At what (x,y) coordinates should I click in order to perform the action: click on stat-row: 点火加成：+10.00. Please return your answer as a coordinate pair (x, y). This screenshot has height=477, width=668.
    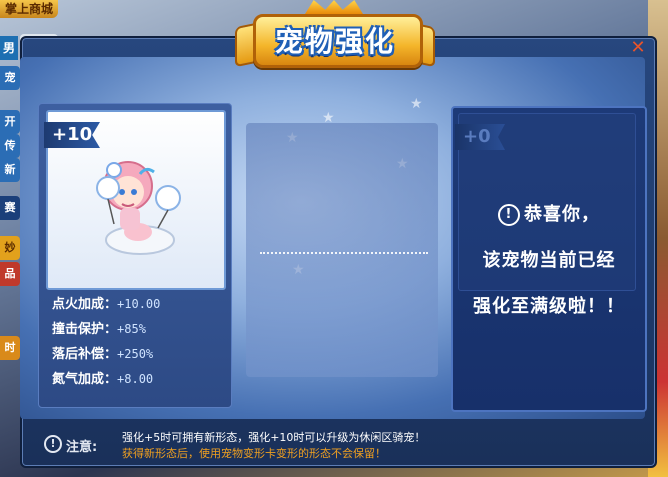
    Looking at the image, I should click on (139, 304).